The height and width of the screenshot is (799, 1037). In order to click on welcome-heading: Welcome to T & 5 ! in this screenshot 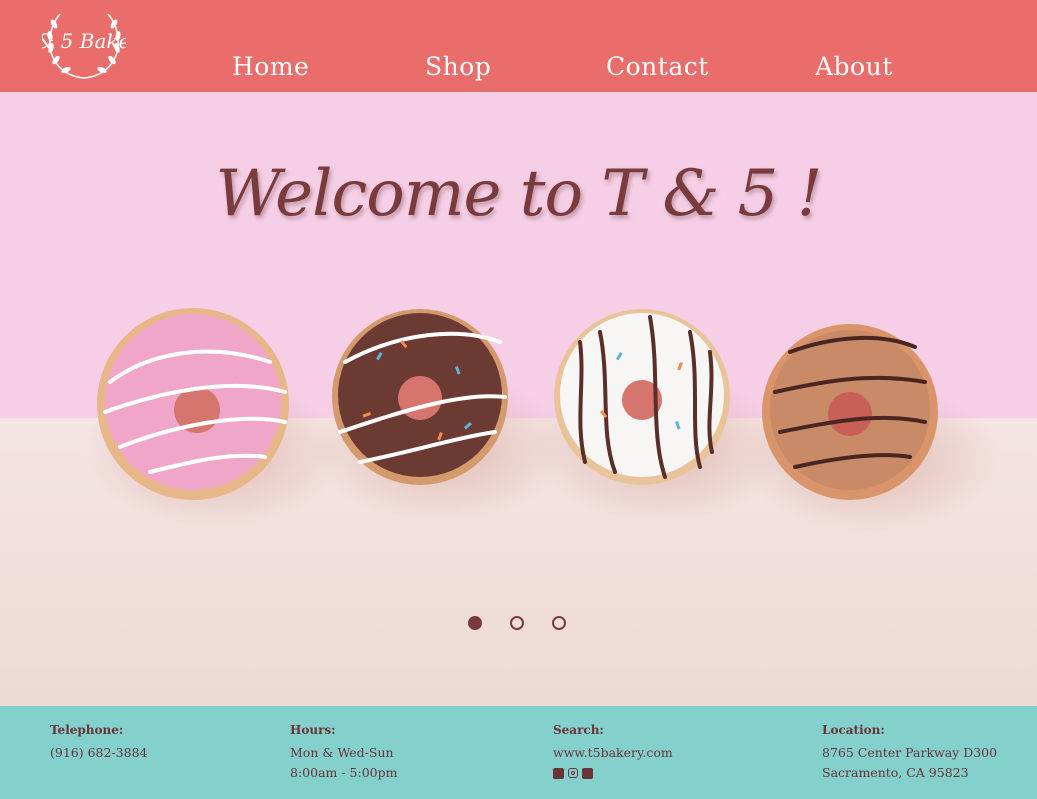, I will do `click(519, 194)`.